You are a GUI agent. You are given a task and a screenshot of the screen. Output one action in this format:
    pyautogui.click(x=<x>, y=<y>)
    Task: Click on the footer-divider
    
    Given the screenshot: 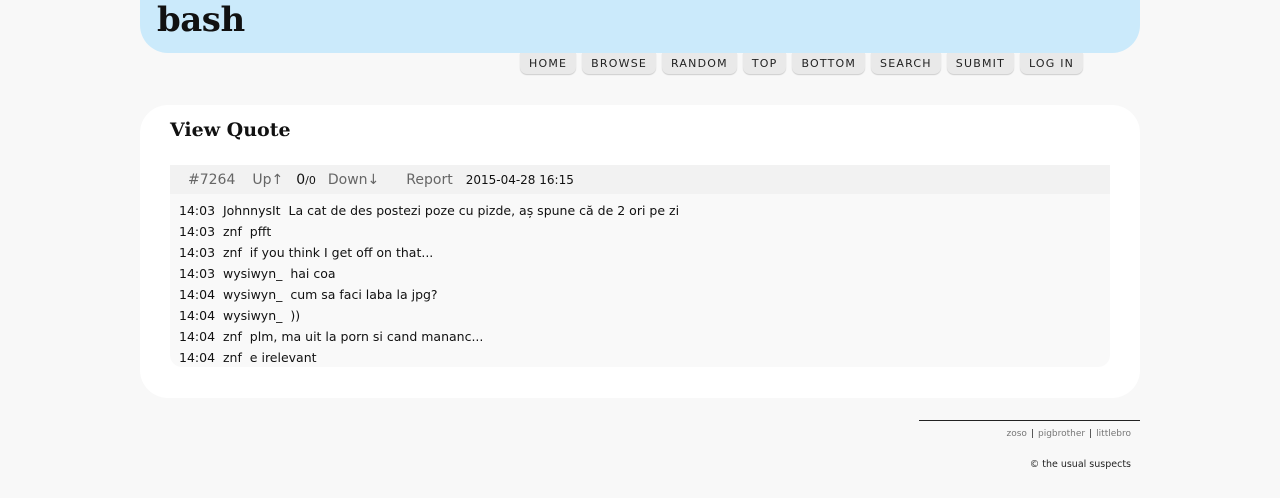 What is the action you would take?
    pyautogui.click(x=1029, y=420)
    